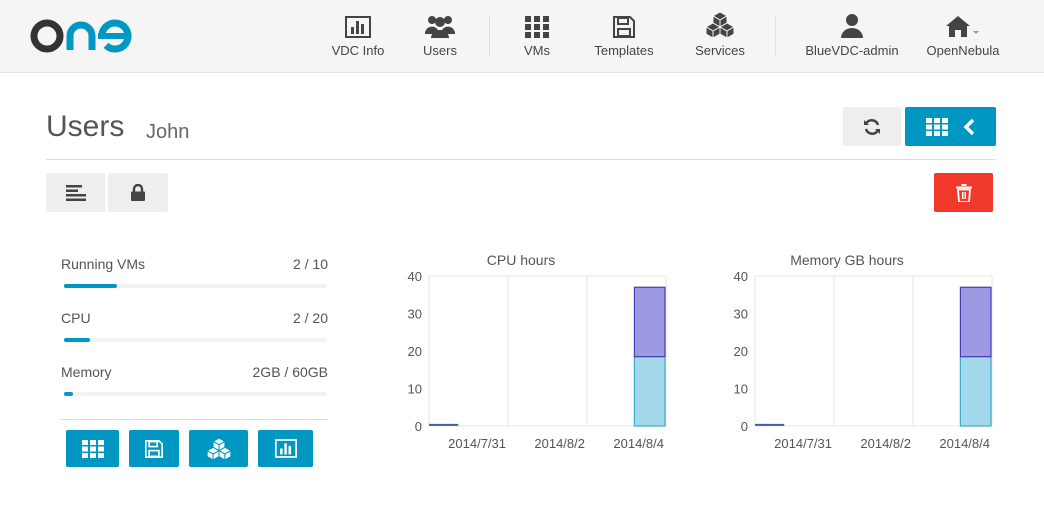  I want to click on quota-value: 2 / 10, so click(310, 264).